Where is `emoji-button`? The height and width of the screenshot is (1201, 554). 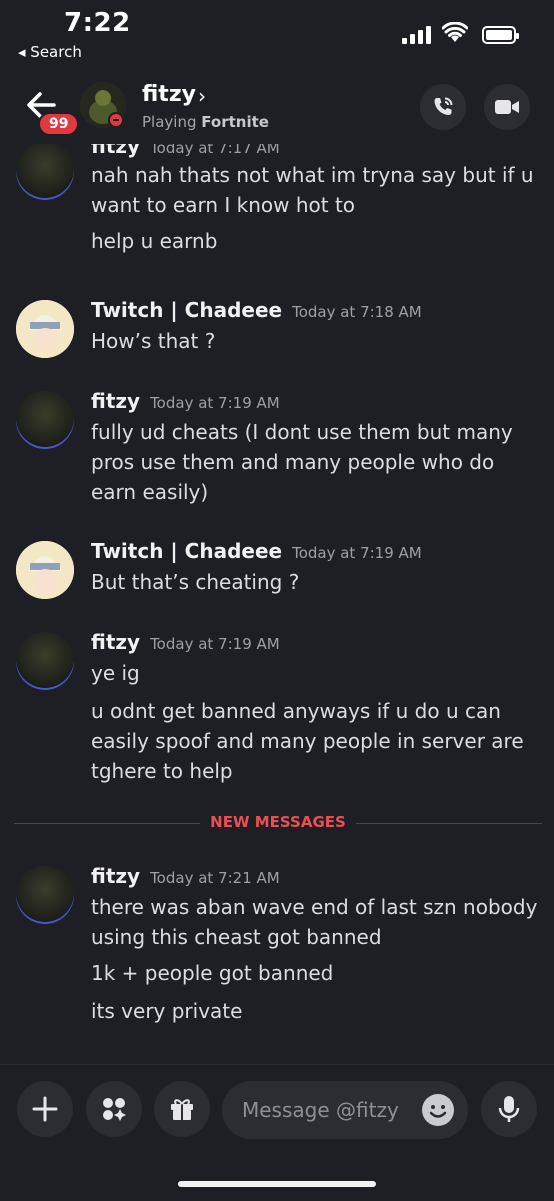
emoji-button is located at coordinates (438, 1110).